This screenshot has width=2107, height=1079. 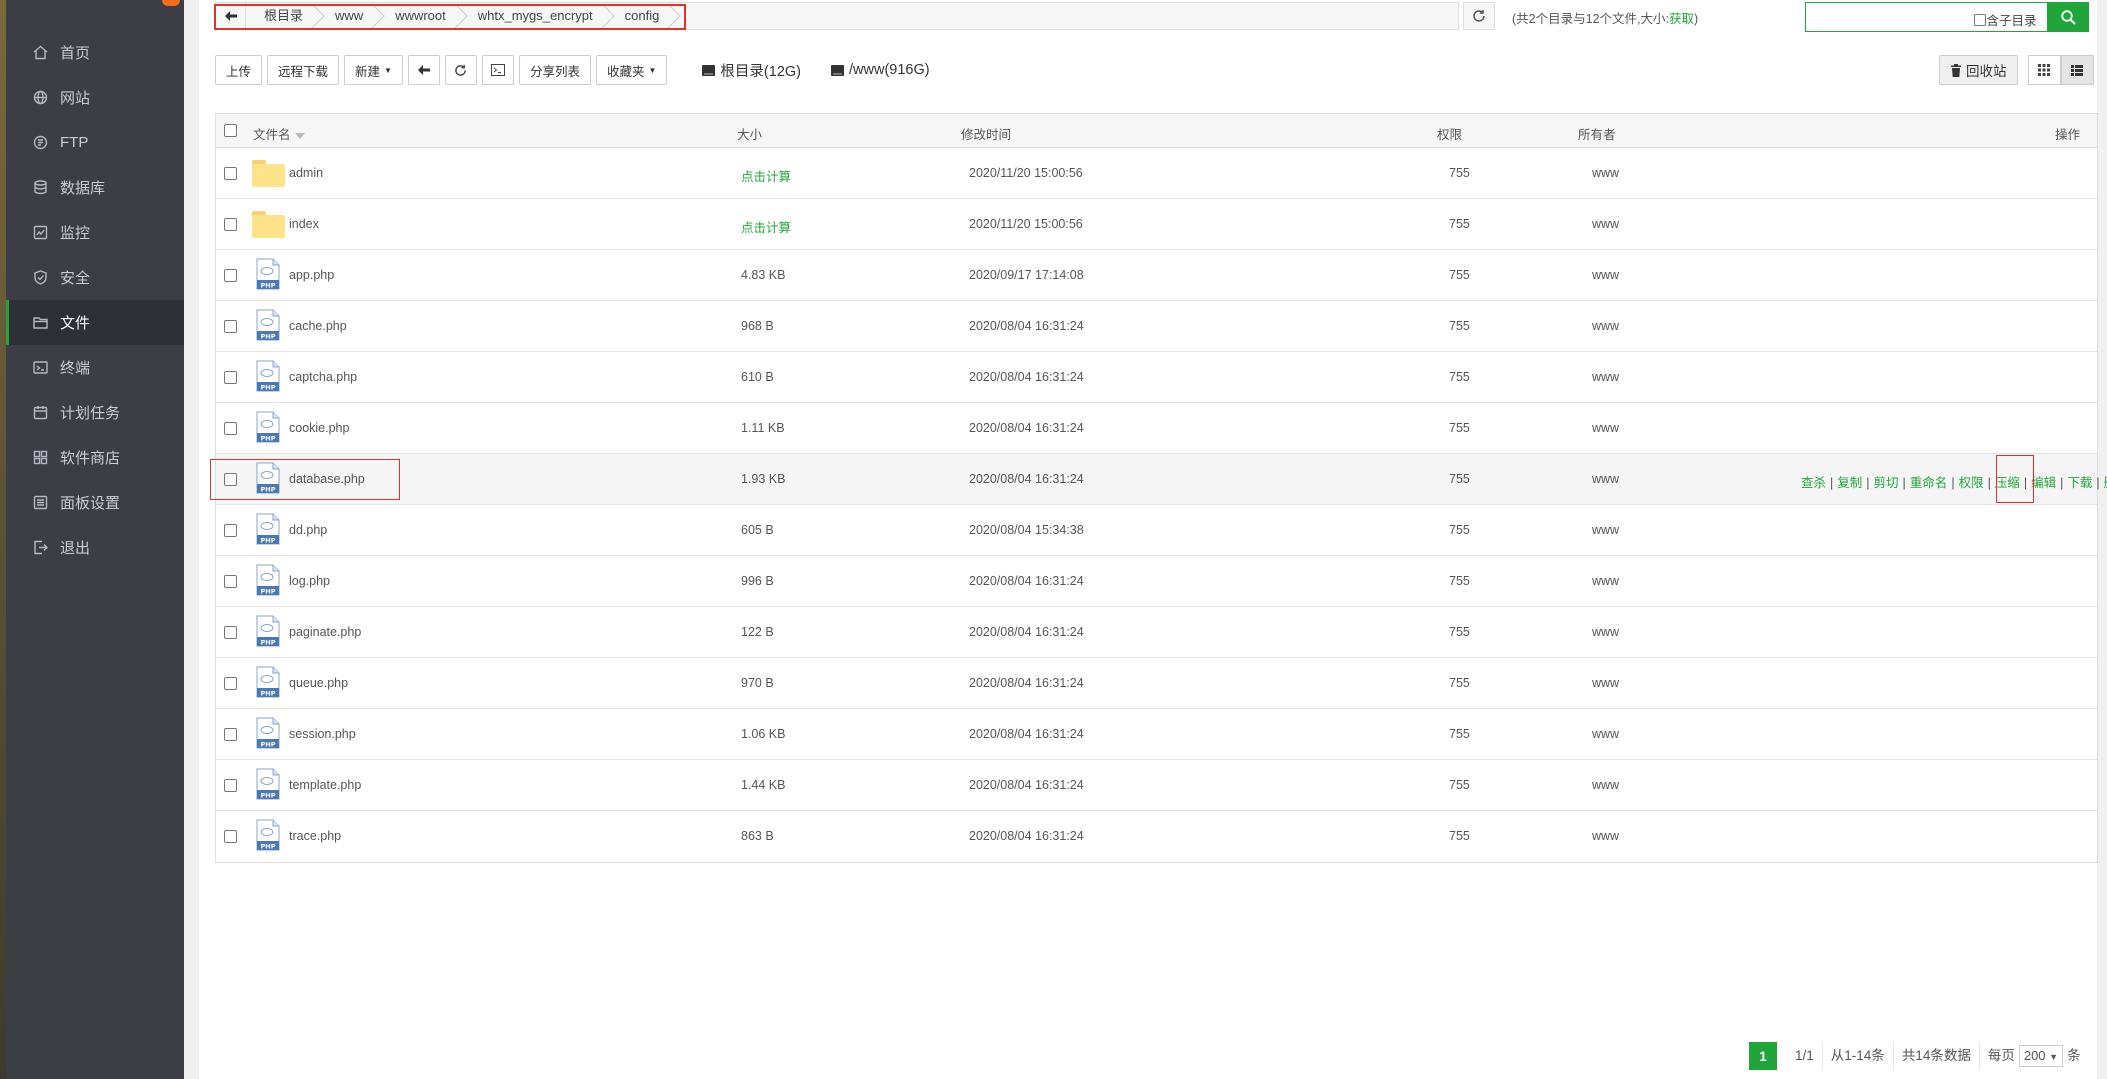 I want to click on terminal-button, so click(x=497, y=70).